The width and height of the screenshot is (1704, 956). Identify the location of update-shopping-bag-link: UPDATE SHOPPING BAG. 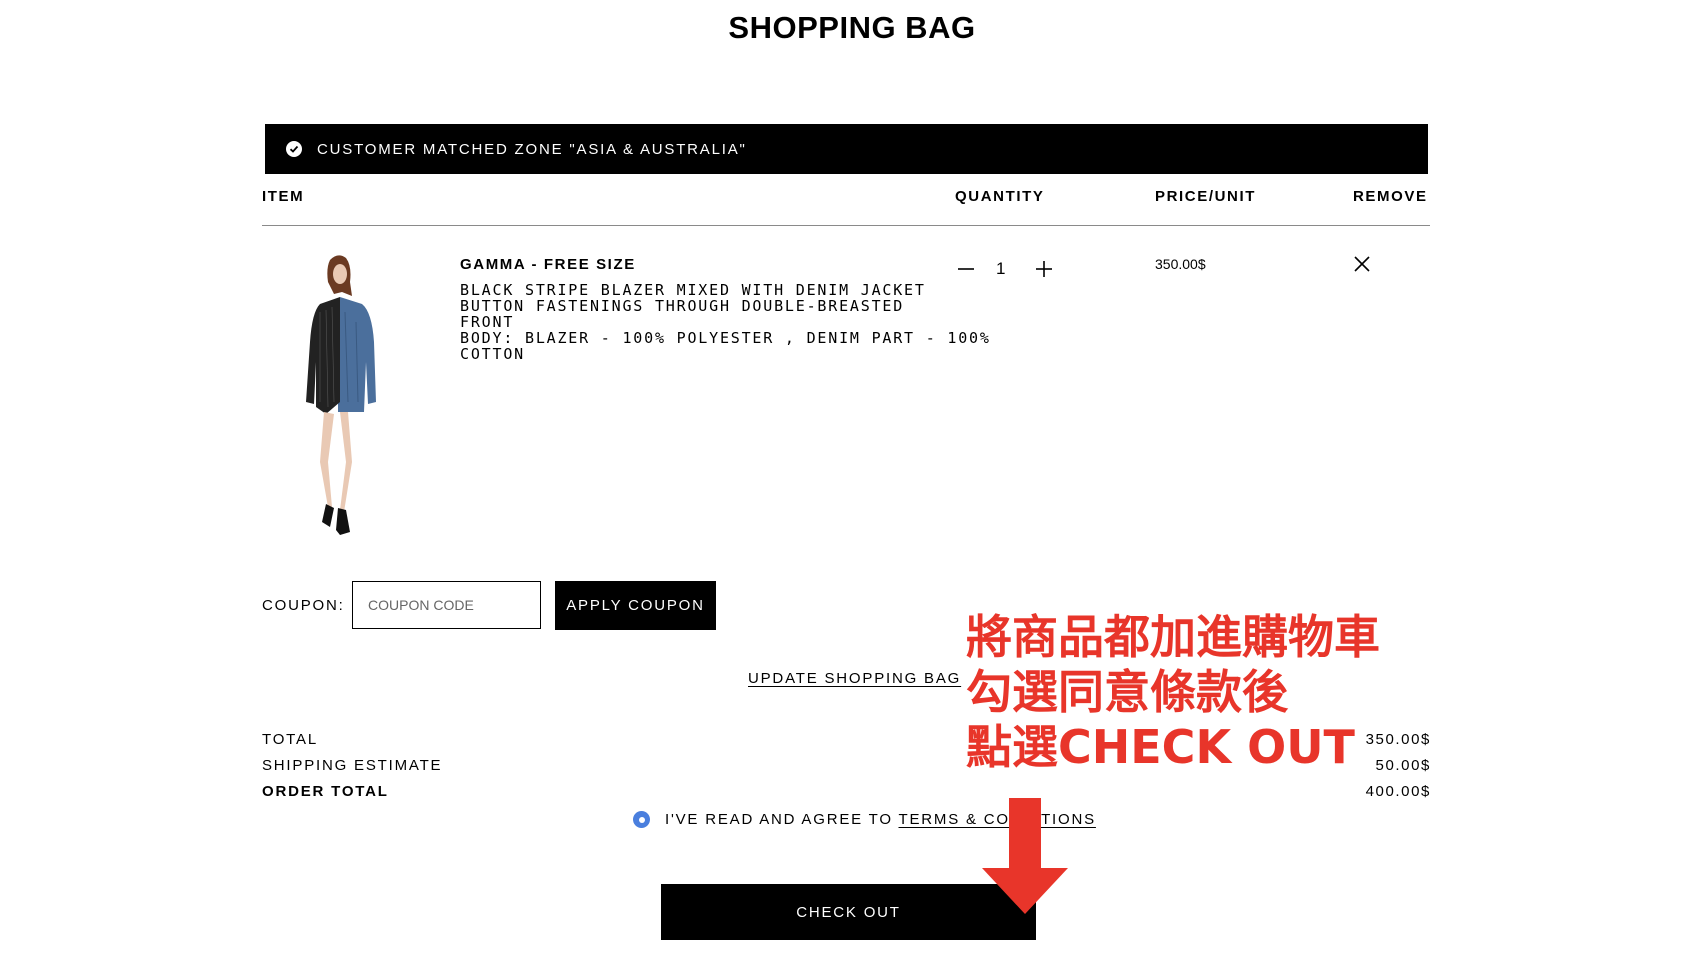
(854, 678).